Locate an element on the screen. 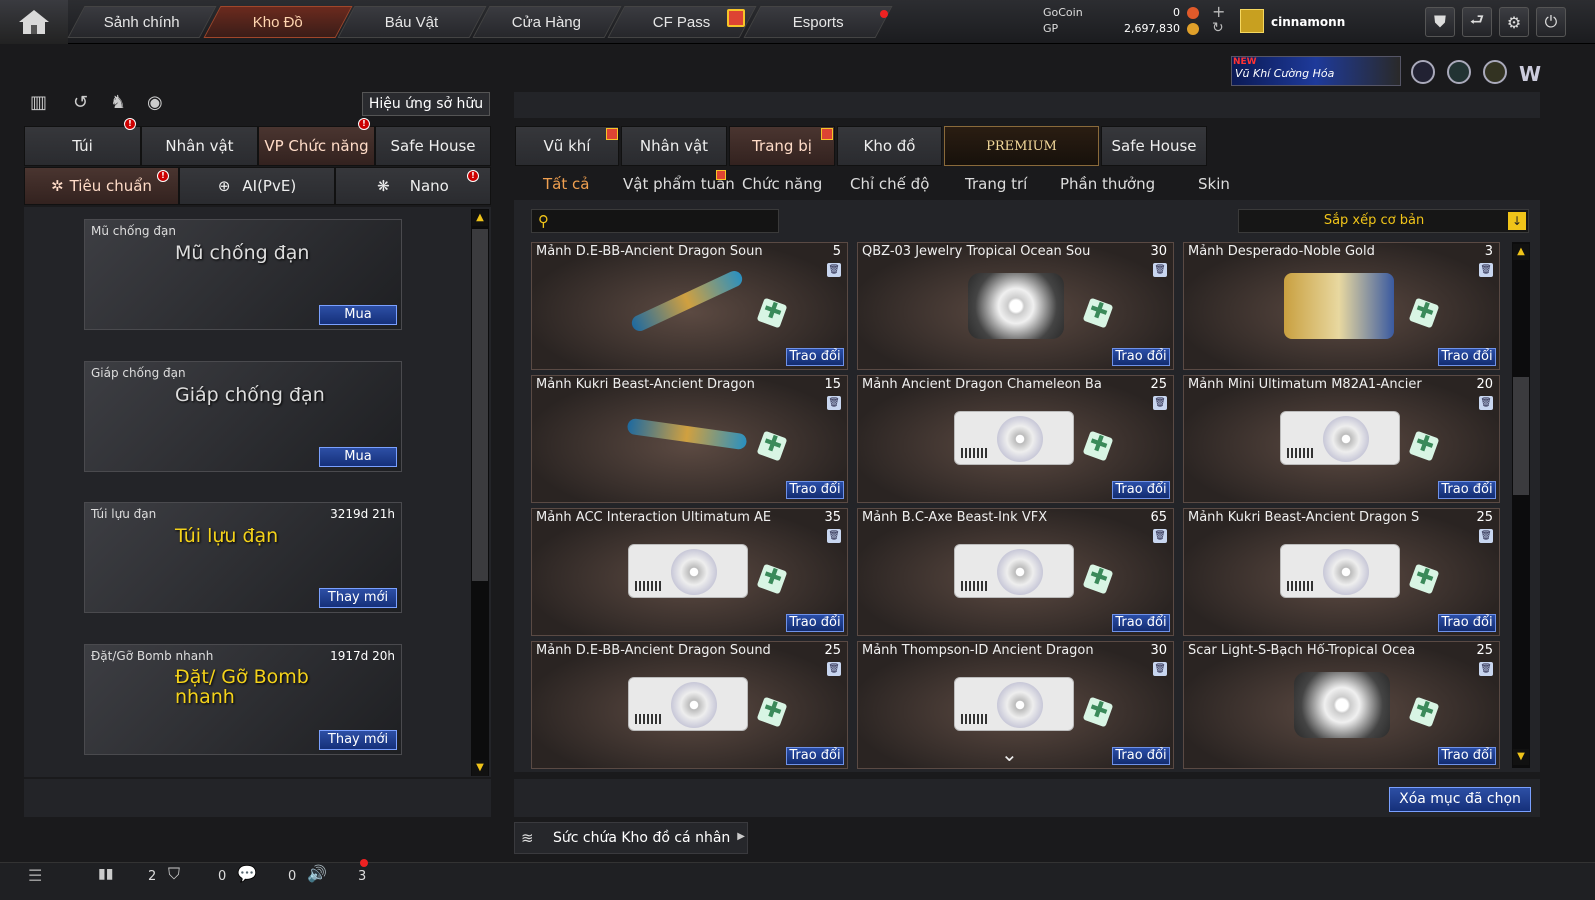 Image resolution: width=1595 pixels, height=900 pixels. promo-banner: NEW Vũ Khí Cường Hóa is located at coordinates (1316, 71).